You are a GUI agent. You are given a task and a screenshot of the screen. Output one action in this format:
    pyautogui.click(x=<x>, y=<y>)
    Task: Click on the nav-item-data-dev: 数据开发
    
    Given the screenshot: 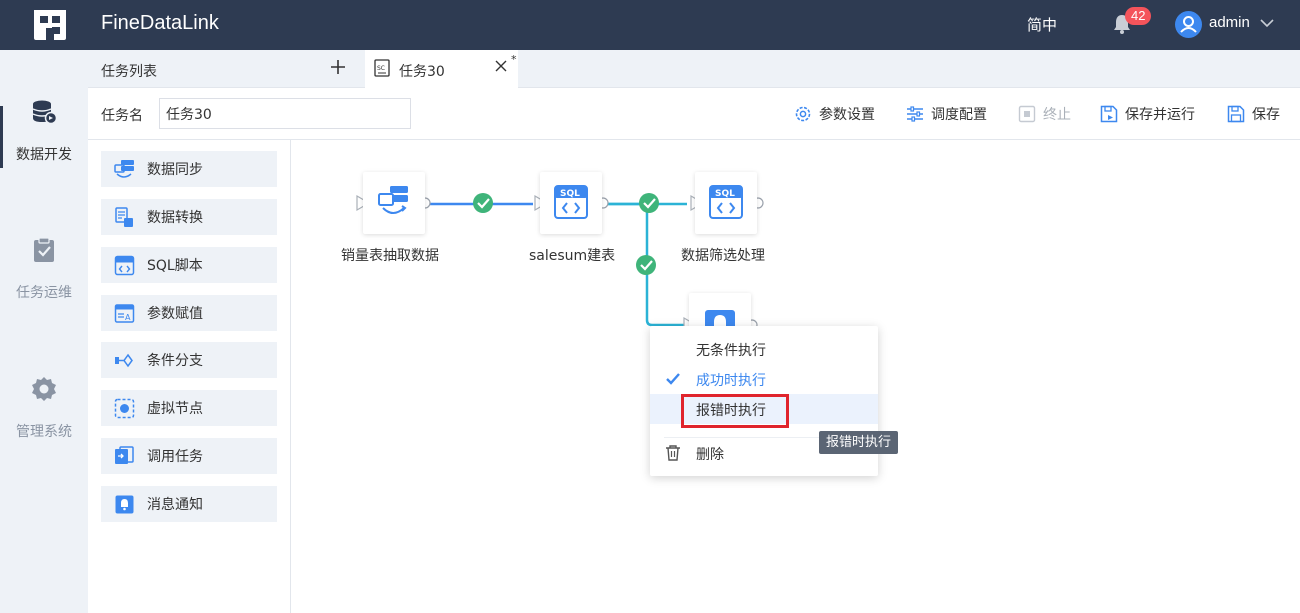 What is the action you would take?
    pyautogui.click(x=44, y=131)
    